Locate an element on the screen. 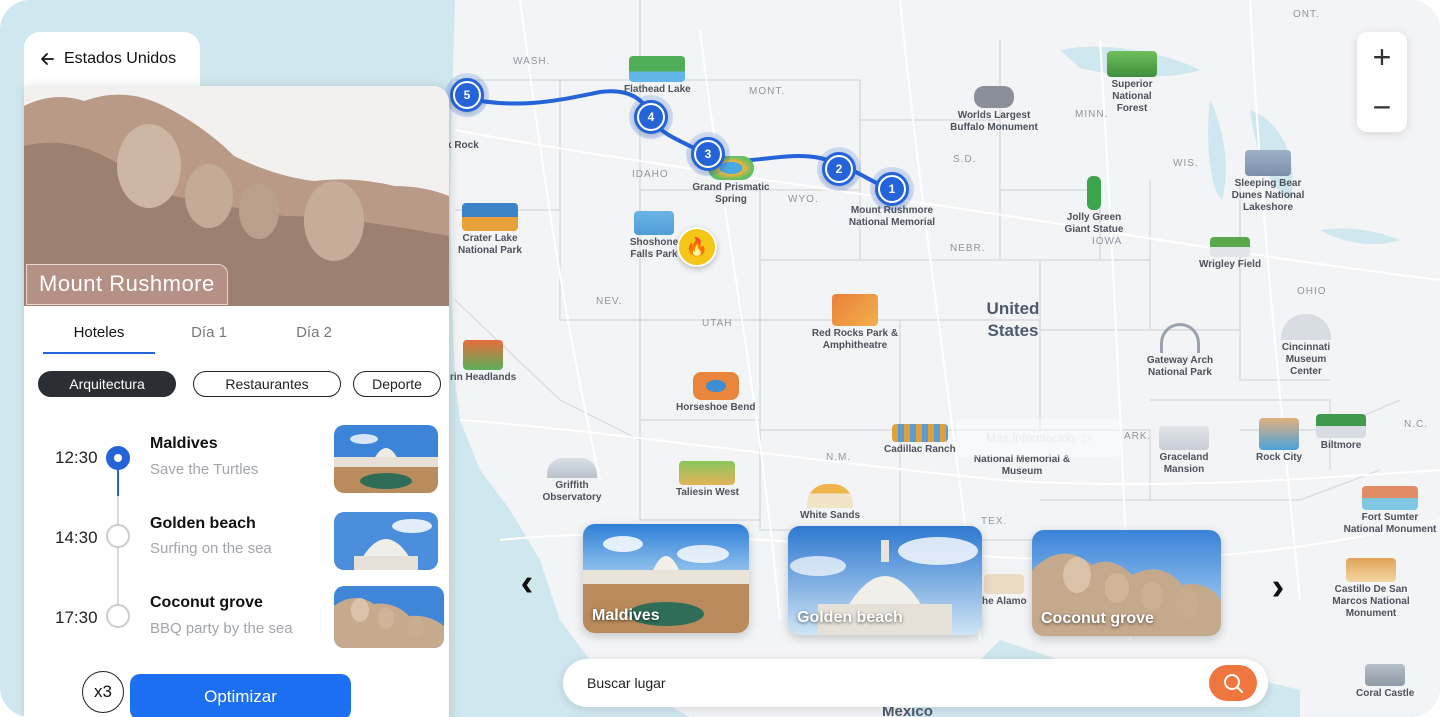  poi-cadillac: Cadillac Ranch is located at coordinates (920, 440).